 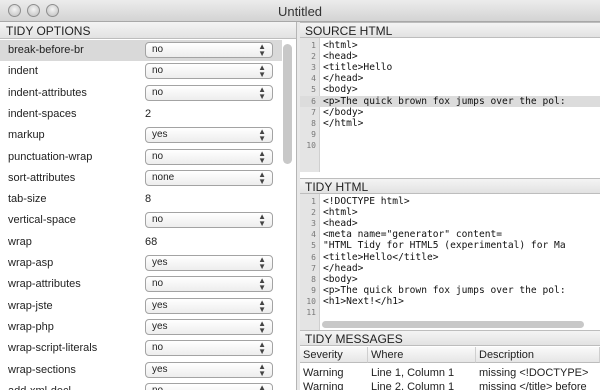 What do you see at coordinates (141, 51) in the screenshot?
I see `option-row: break-before-br no ▲ ▼` at bounding box center [141, 51].